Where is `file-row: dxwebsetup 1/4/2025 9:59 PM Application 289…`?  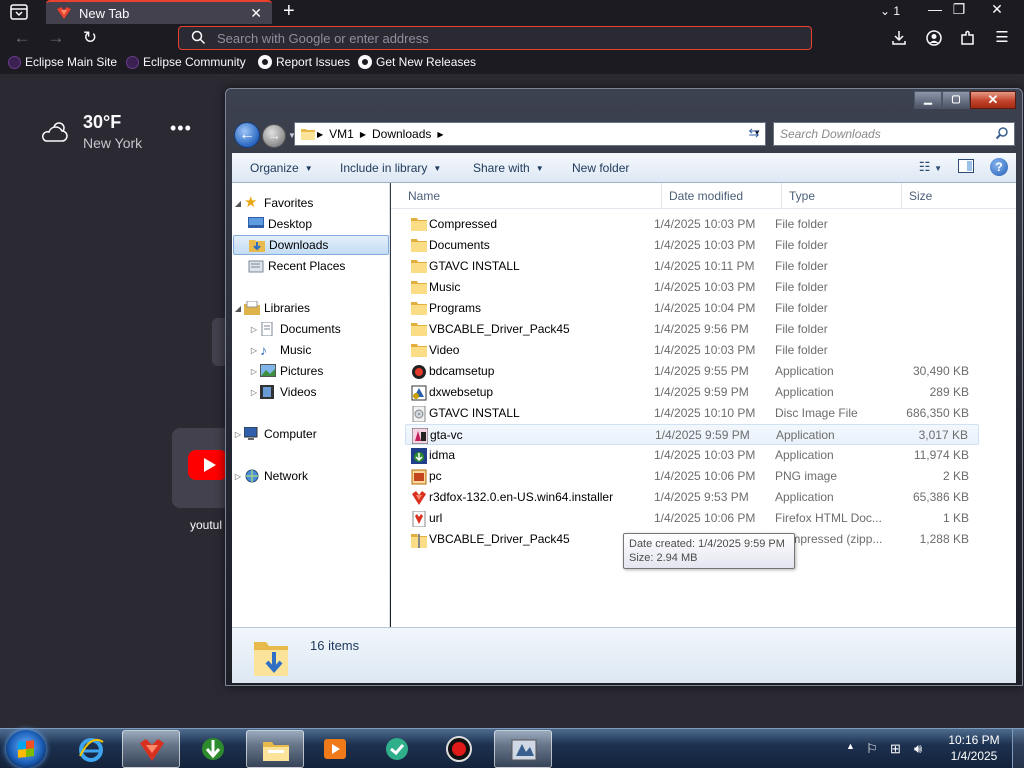
file-row: dxwebsetup 1/4/2025 9:59 PM Application 289… is located at coordinates (692, 392).